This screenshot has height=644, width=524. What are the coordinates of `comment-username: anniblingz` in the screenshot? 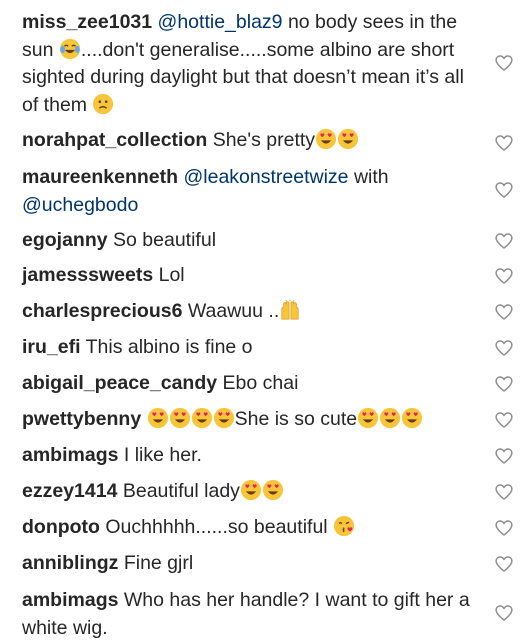 It's located at (70, 563).